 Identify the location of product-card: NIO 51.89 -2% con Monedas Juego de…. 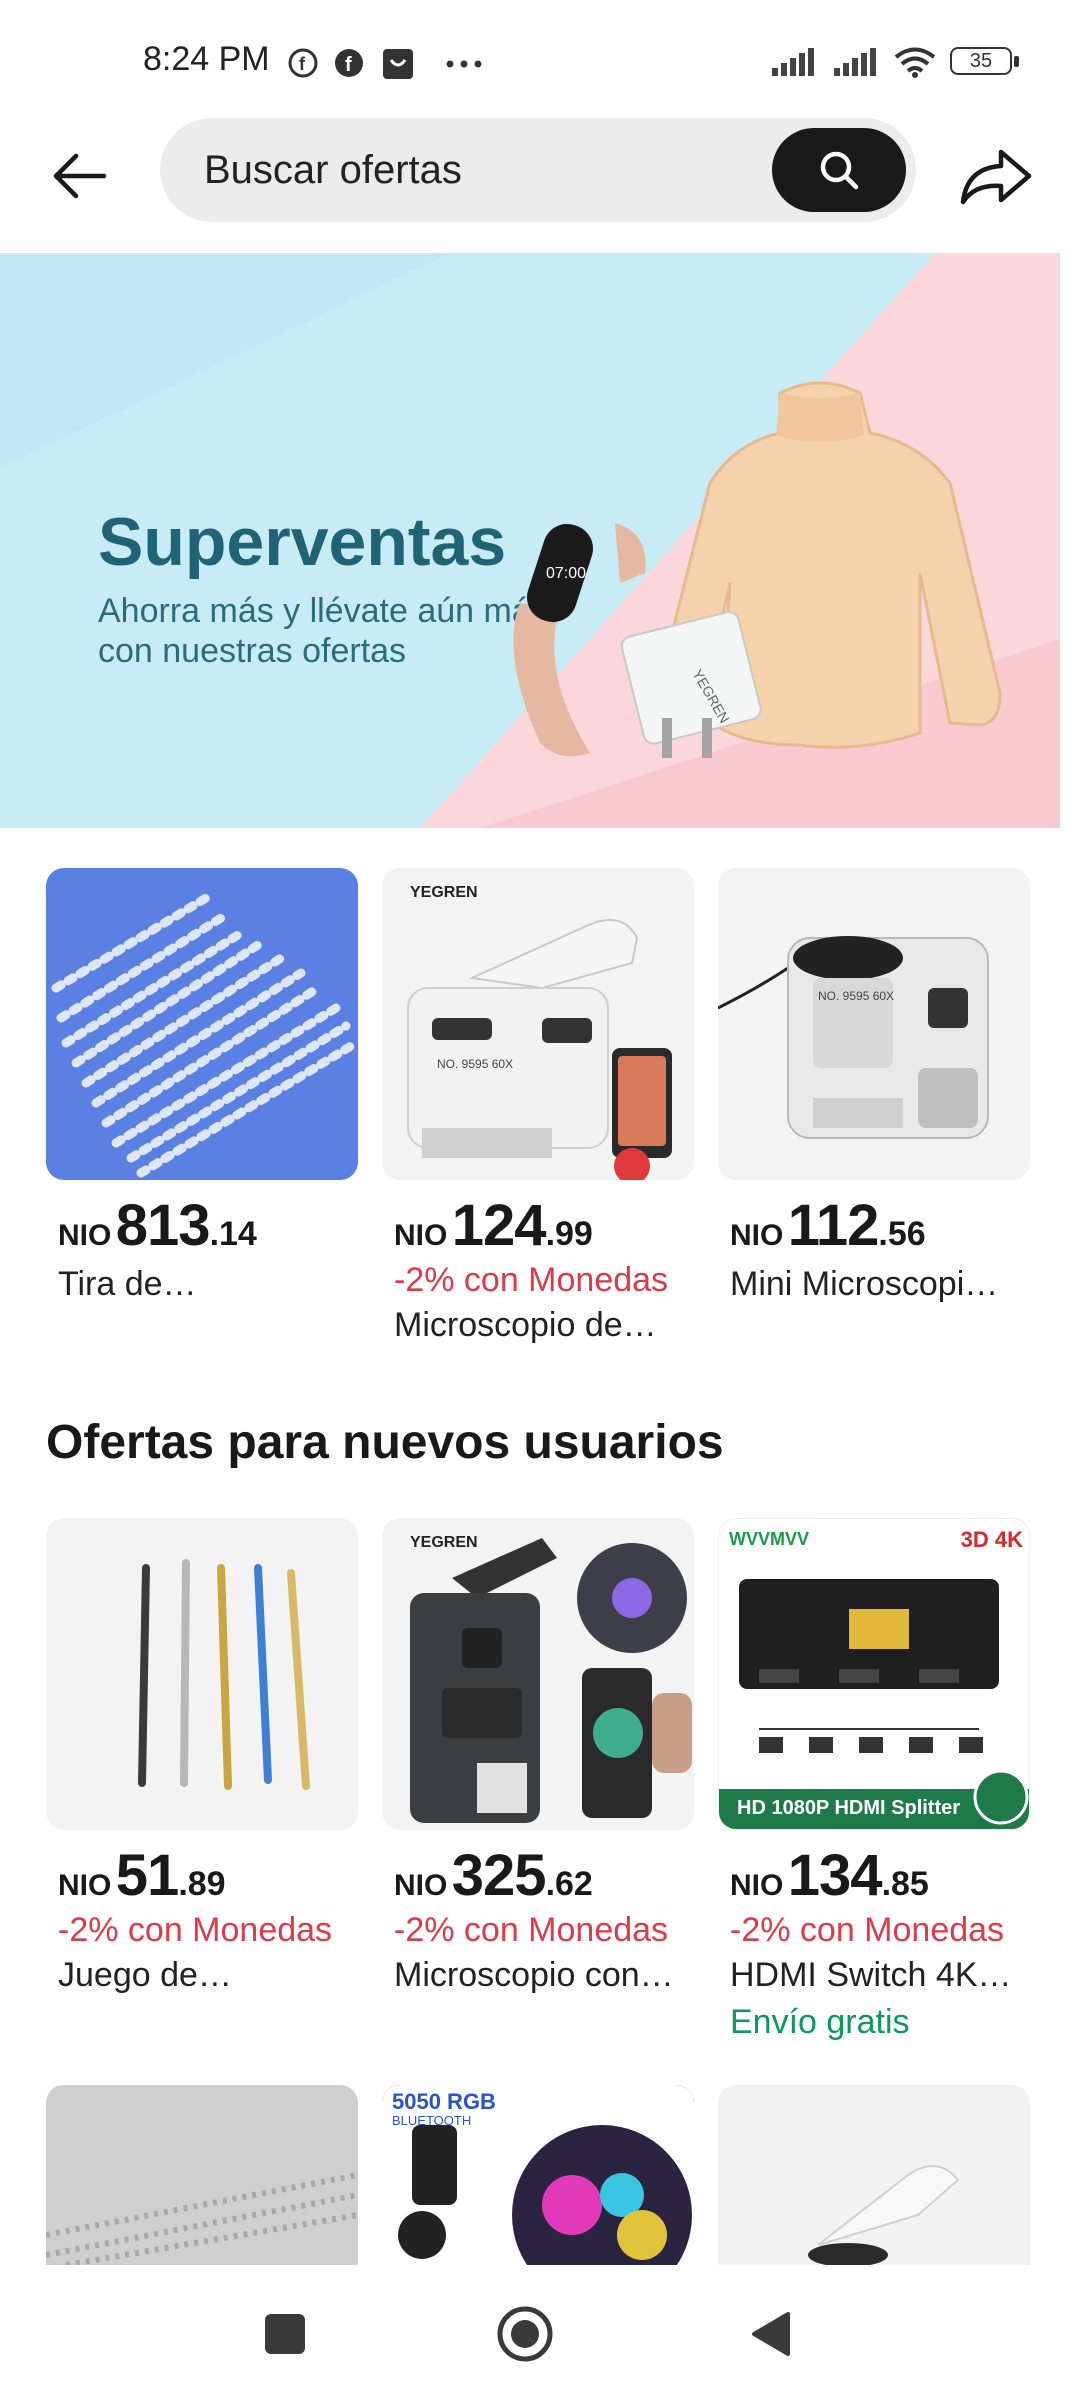
(202, 1780).